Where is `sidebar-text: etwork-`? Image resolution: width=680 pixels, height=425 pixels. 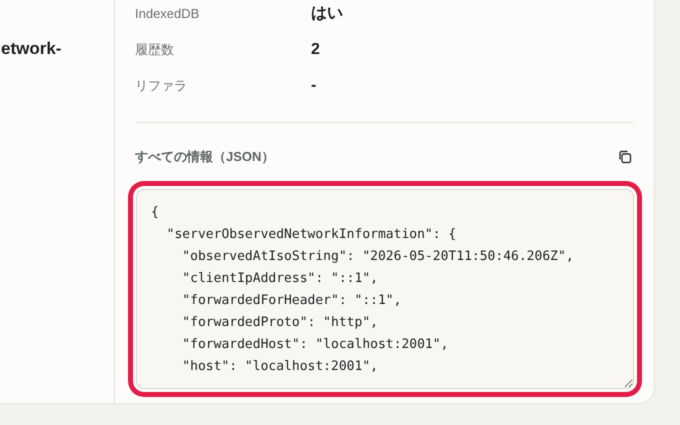
sidebar-text: etwork- is located at coordinates (31, 49).